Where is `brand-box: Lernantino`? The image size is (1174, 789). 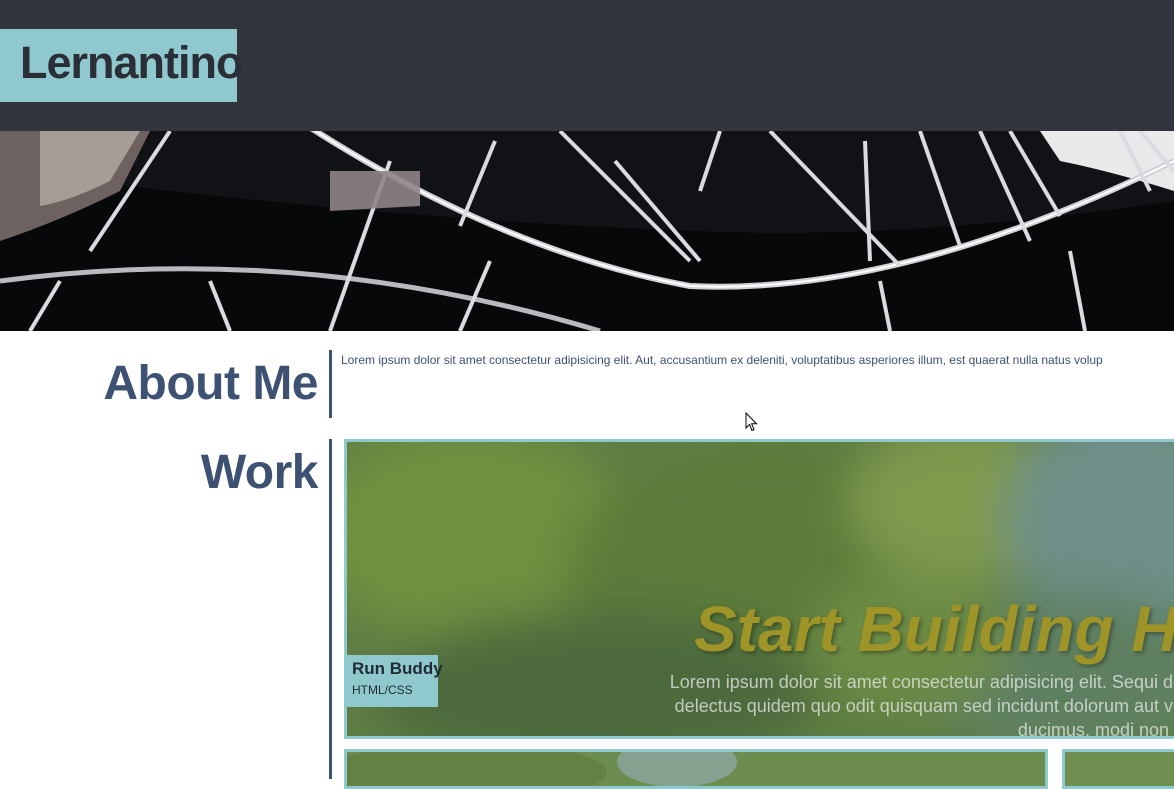 brand-box: Lernantino is located at coordinates (121, 65).